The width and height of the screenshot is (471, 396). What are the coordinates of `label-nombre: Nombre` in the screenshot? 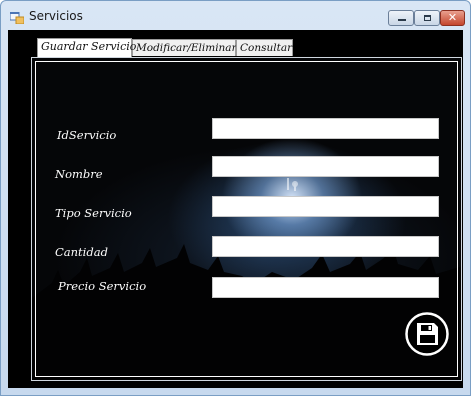 It's located at (79, 174).